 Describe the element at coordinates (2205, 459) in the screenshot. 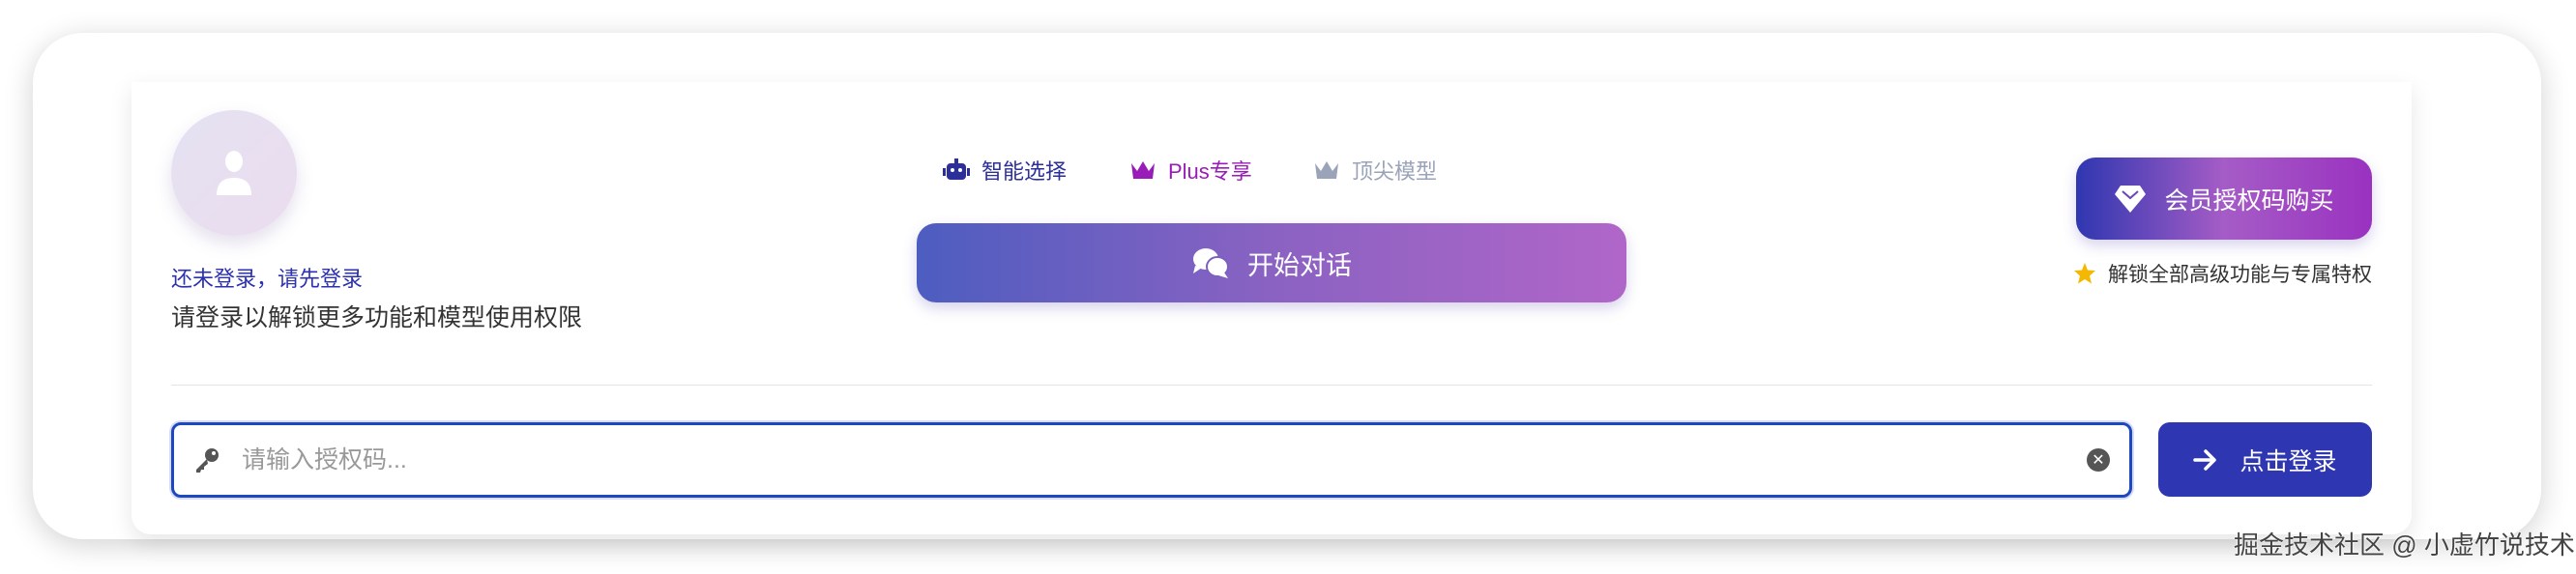

I see `arrow-right-icon` at that location.